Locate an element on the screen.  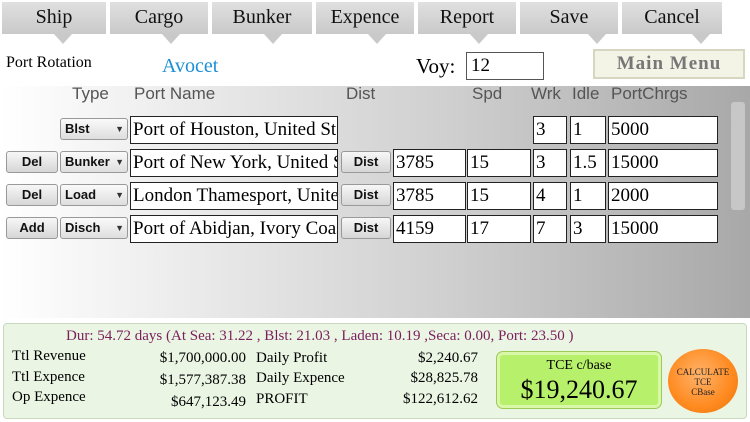
row-dist: 4159 is located at coordinates (429, 229).